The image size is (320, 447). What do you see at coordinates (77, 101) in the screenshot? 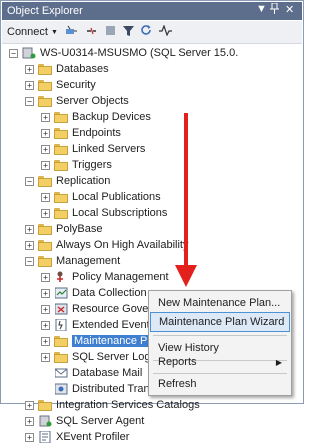
I see `tree-node-server-objects: − Server Objects` at bounding box center [77, 101].